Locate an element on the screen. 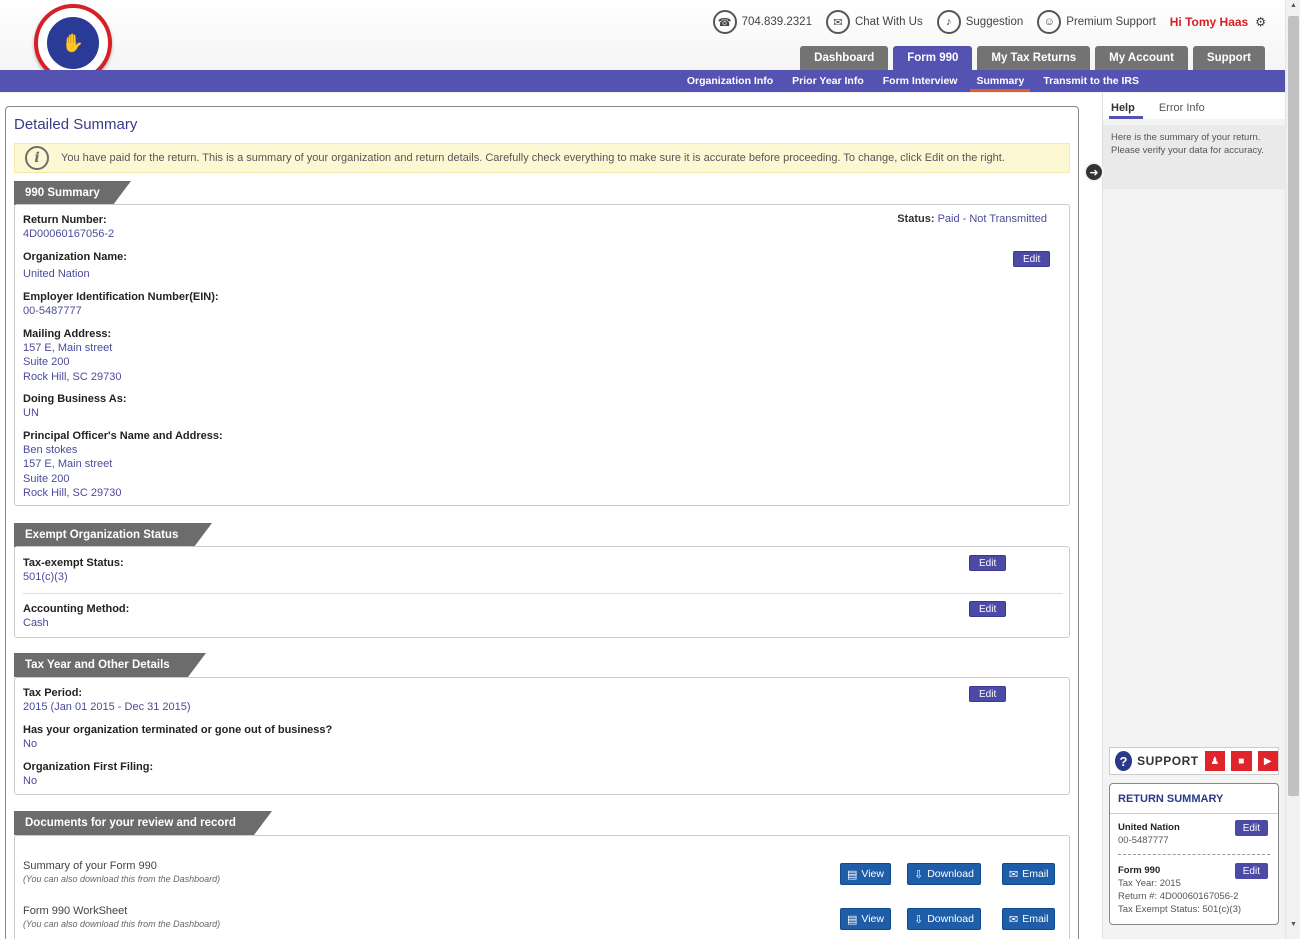 This screenshot has height=939, width=1300. section-documents-heading: Documents for your review and record is located at coordinates (143, 823).